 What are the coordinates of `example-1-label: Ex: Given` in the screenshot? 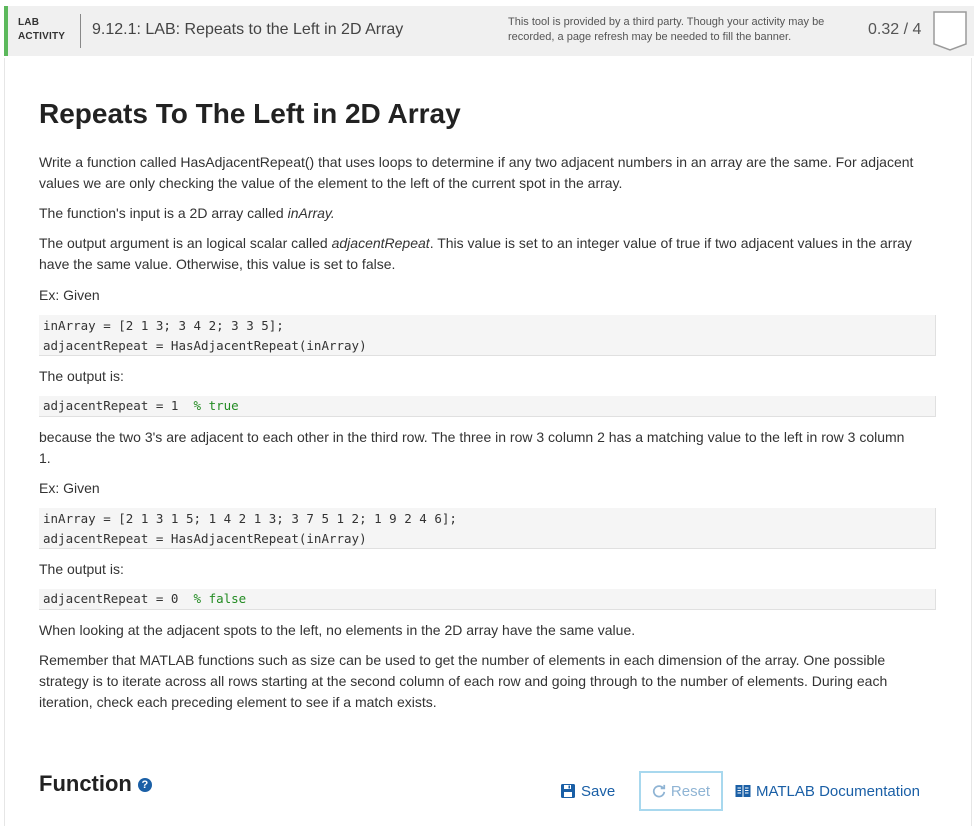 It's located at (69, 295).